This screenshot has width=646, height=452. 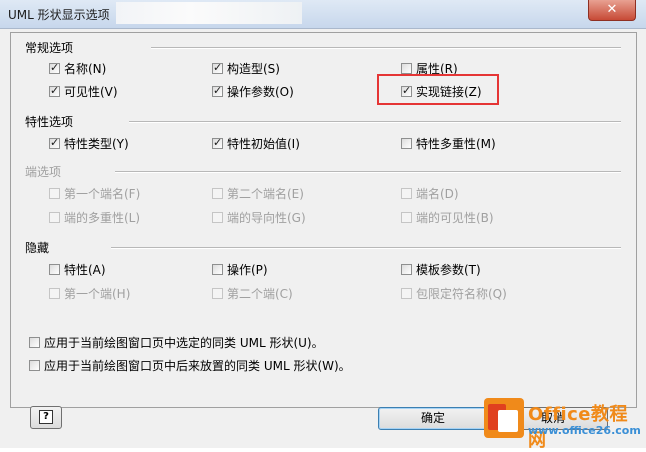 I want to click on separator-general, so click(x=386, y=48).